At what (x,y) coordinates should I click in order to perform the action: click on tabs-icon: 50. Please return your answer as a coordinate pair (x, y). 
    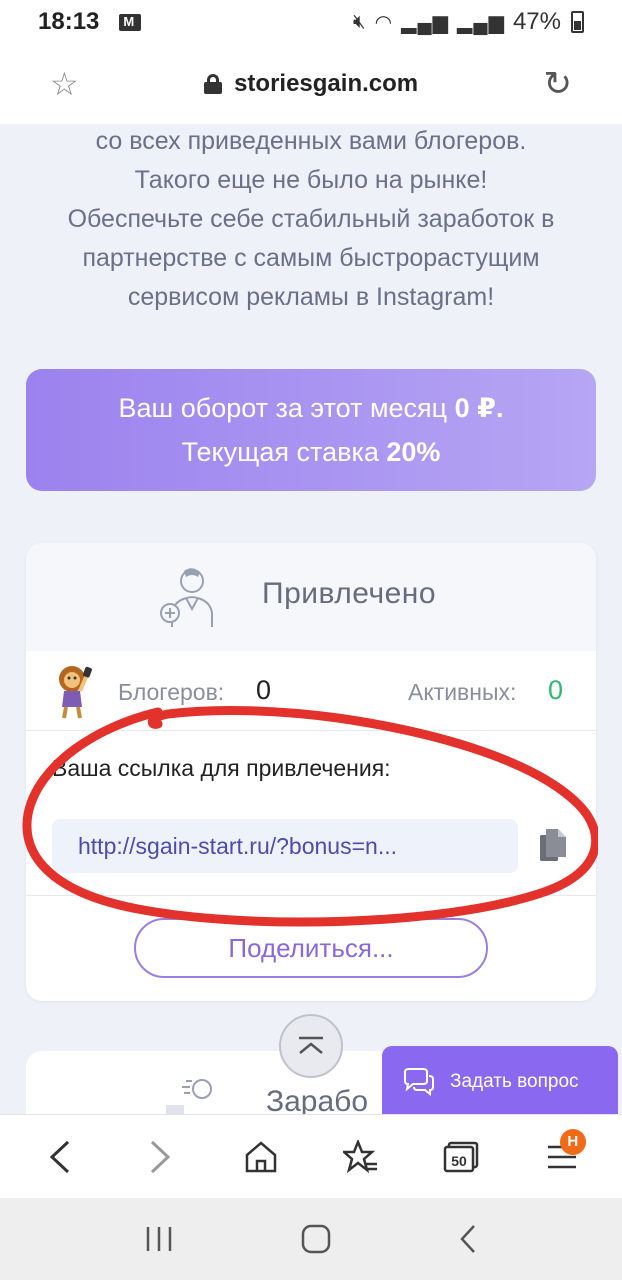
    Looking at the image, I should click on (461, 1156).